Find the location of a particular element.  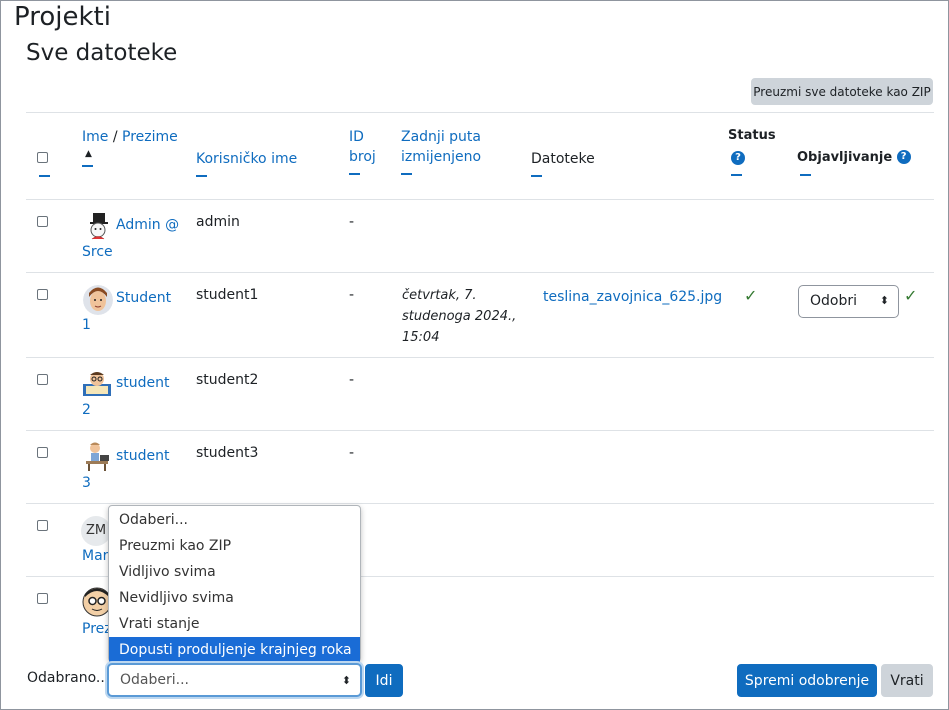

table-row: Admin @ Srce admin - is located at coordinates (480, 235).